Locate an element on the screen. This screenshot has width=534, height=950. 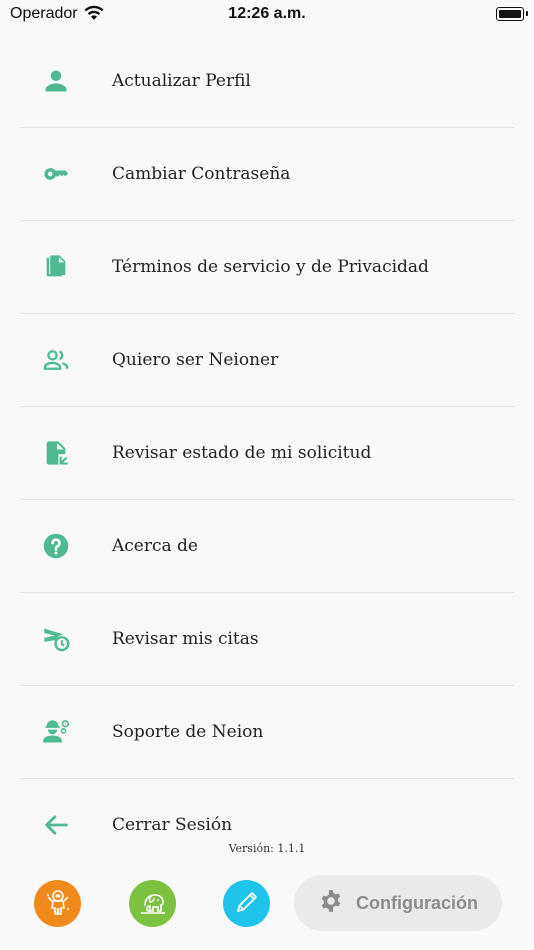
scheduled-send-icon is located at coordinates (56, 639).